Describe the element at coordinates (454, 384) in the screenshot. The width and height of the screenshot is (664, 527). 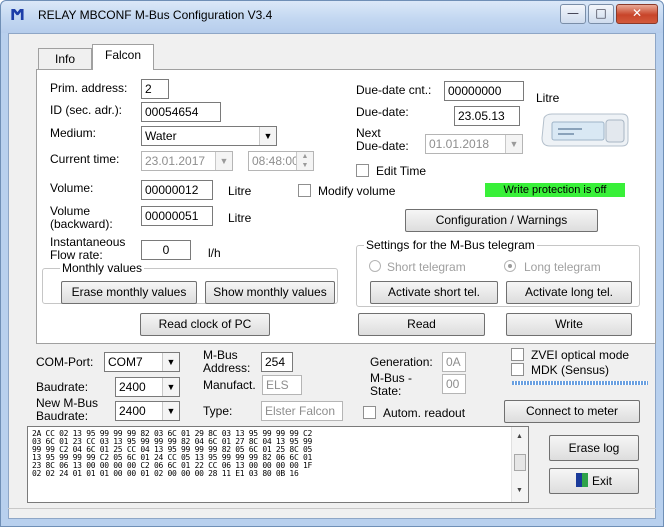
I see `mbus-state-field: 00` at that location.